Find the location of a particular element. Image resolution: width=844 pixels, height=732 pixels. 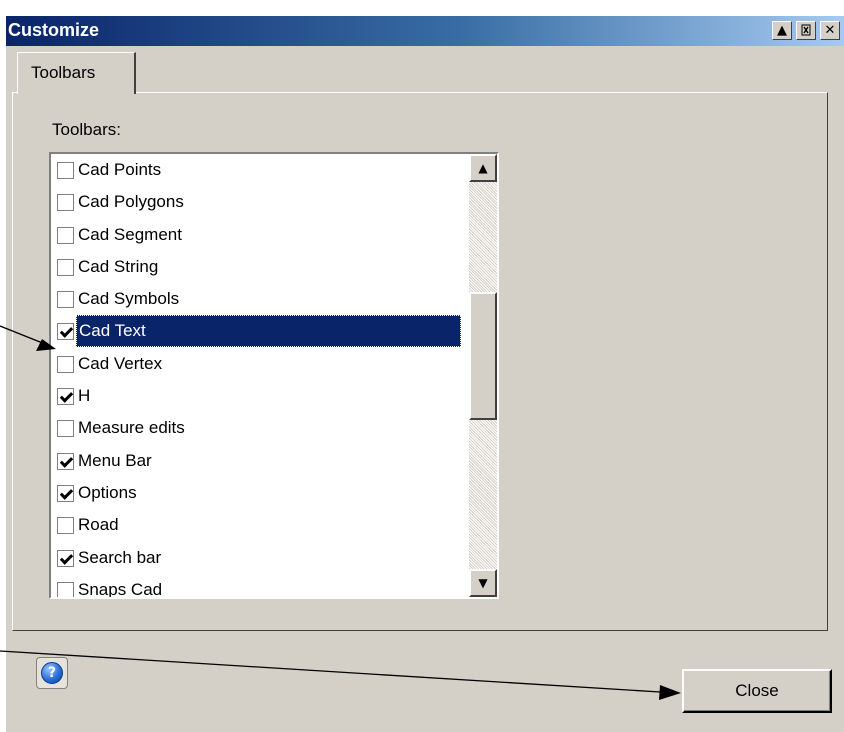

list-item-label: Search bar is located at coordinates (120, 557).